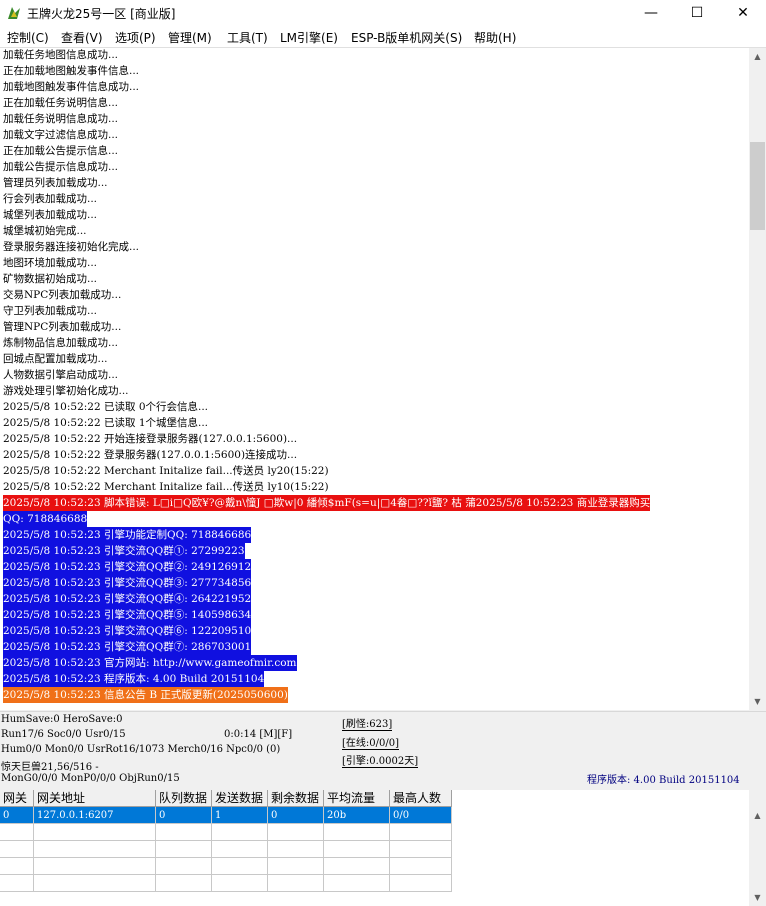  What do you see at coordinates (135, 37) in the screenshot?
I see `menu-options: 选项(P)` at bounding box center [135, 37].